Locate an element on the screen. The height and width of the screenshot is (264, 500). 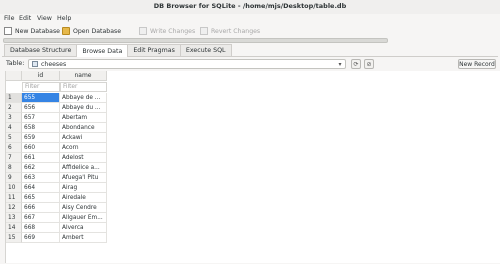
cell-name: Acorn is located at coordinates (83, 148).